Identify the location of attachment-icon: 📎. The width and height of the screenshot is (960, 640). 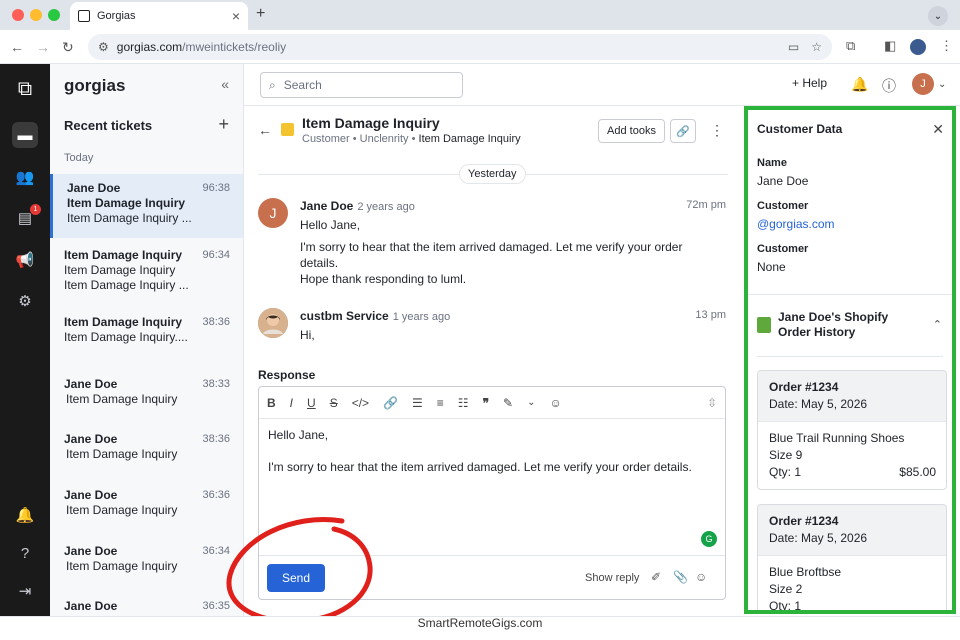
(680, 577).